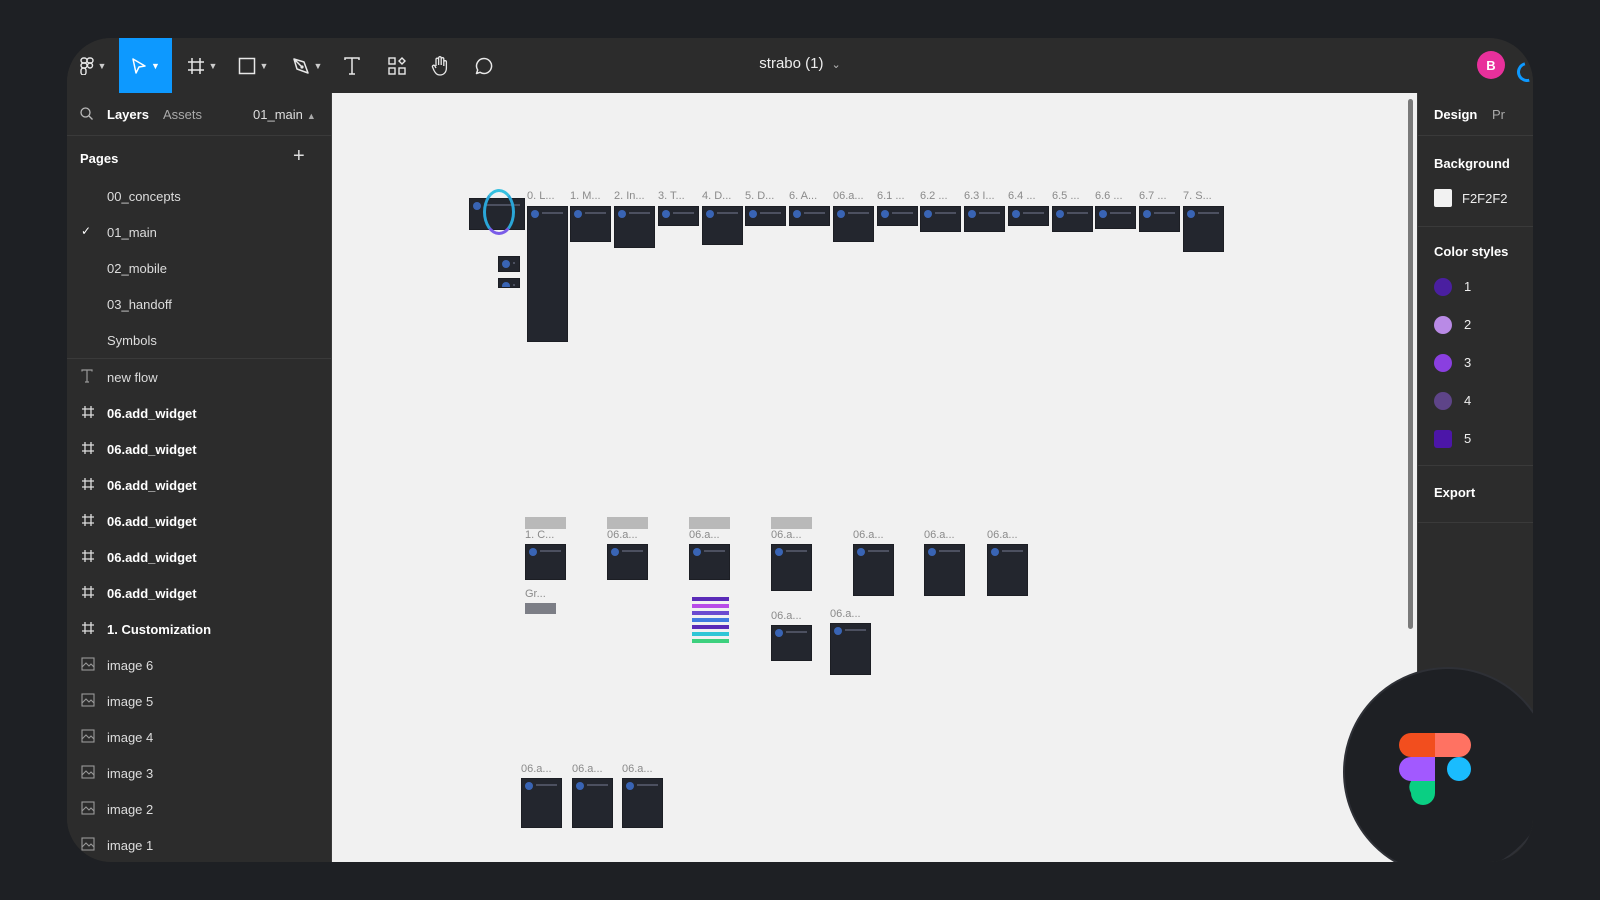 Image resolution: width=1600 pixels, height=900 pixels. Describe the element at coordinates (199, 377) in the screenshot. I see `layer-item: new flow` at that location.